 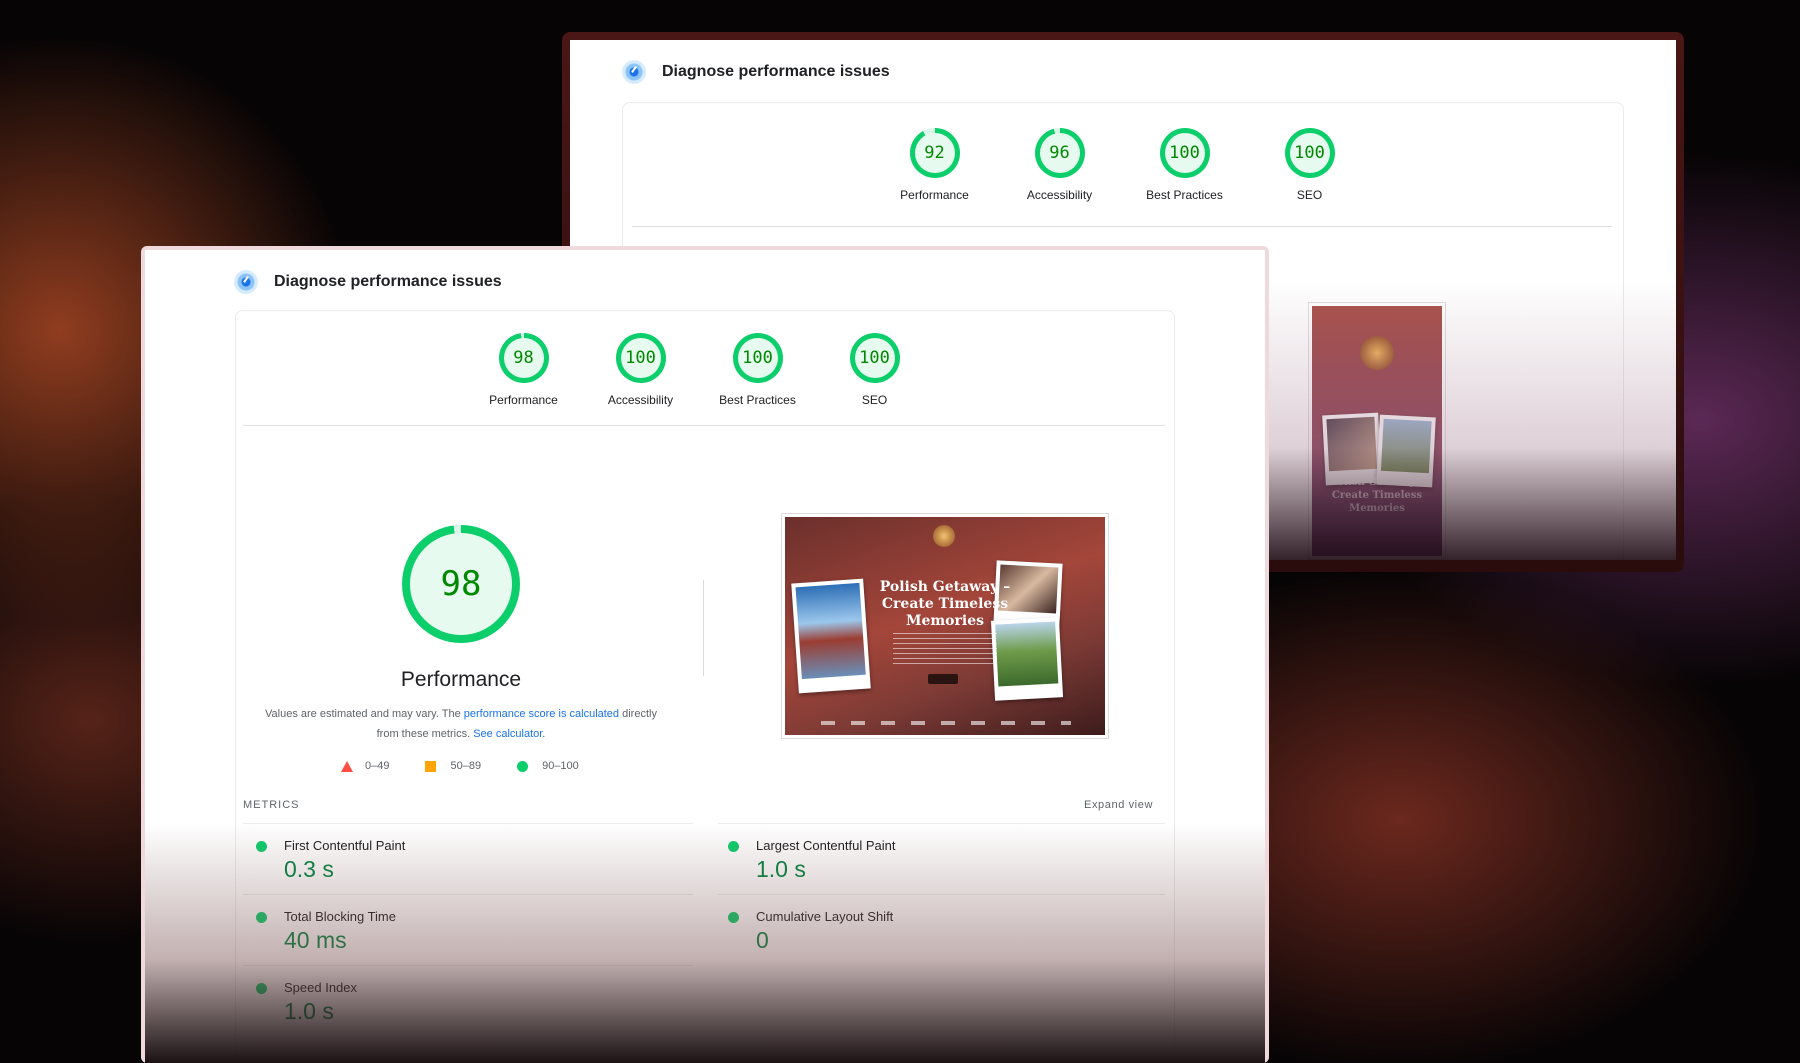 I want to click on performance-score-value: 98, so click(x=461, y=584).